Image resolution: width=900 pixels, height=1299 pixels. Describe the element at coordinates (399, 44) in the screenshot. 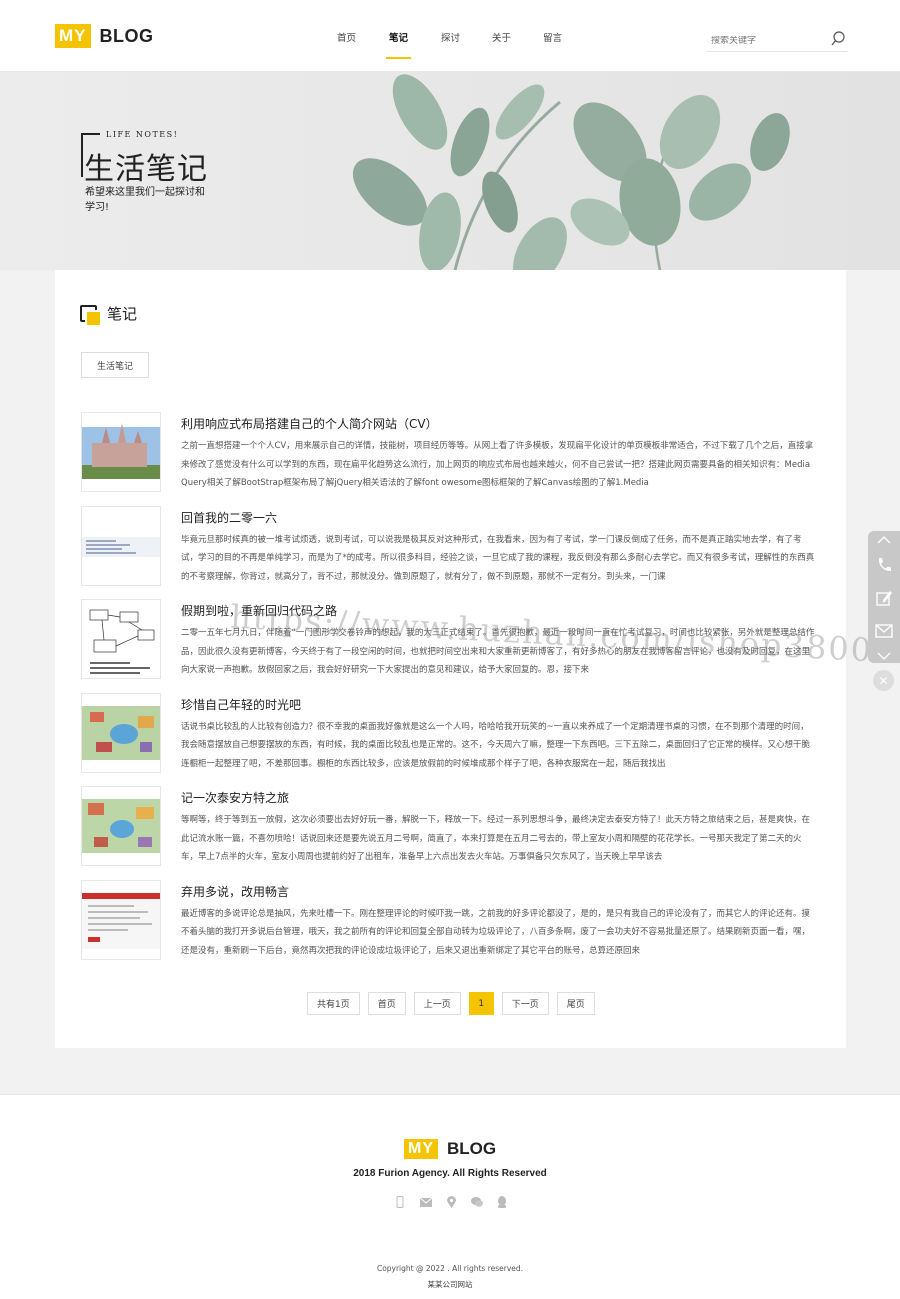

I see `nav-notes: 笔记` at that location.